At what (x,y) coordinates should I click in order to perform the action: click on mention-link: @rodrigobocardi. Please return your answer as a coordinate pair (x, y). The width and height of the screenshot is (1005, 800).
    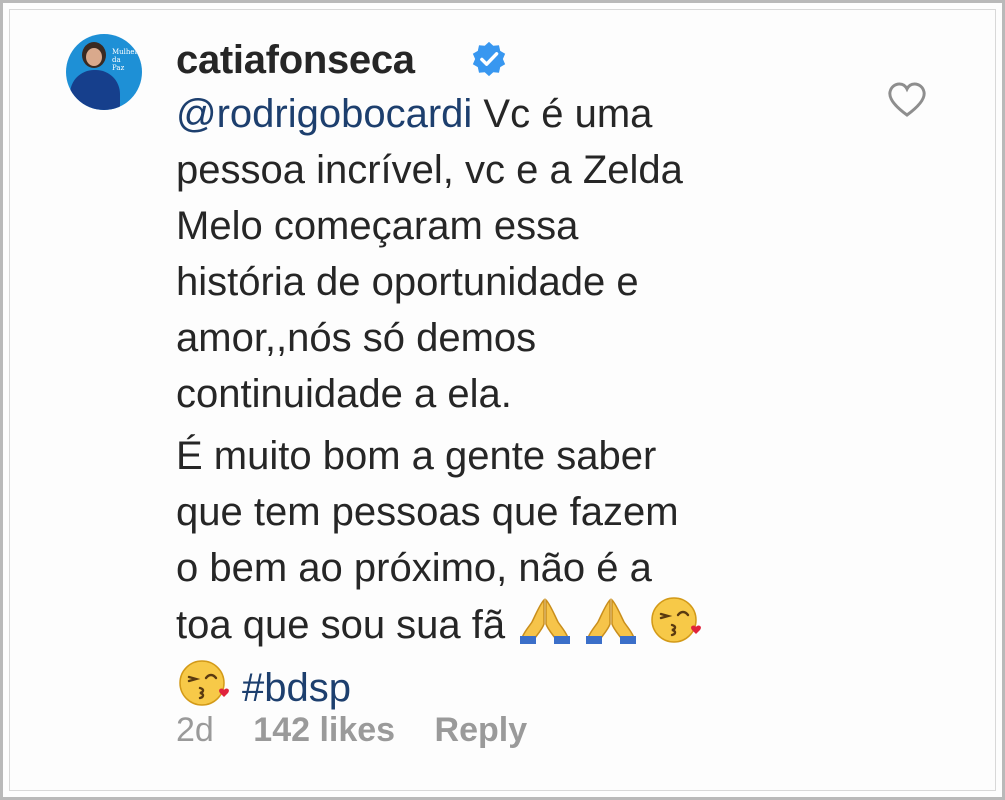
    Looking at the image, I should click on (324, 114).